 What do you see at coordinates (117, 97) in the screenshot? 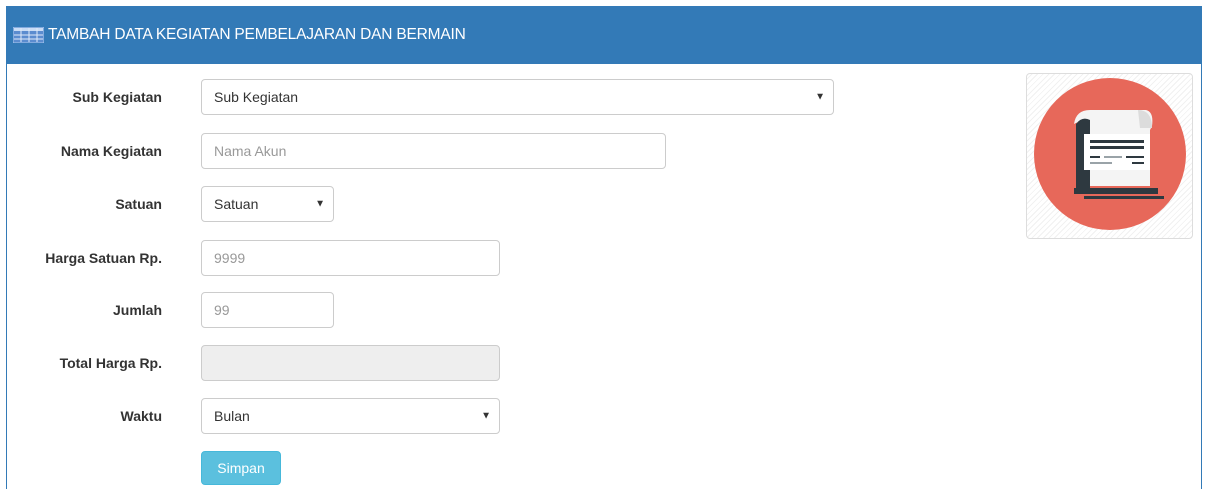
I see `sub-kegiatan-label: Sub Kegiatan` at bounding box center [117, 97].